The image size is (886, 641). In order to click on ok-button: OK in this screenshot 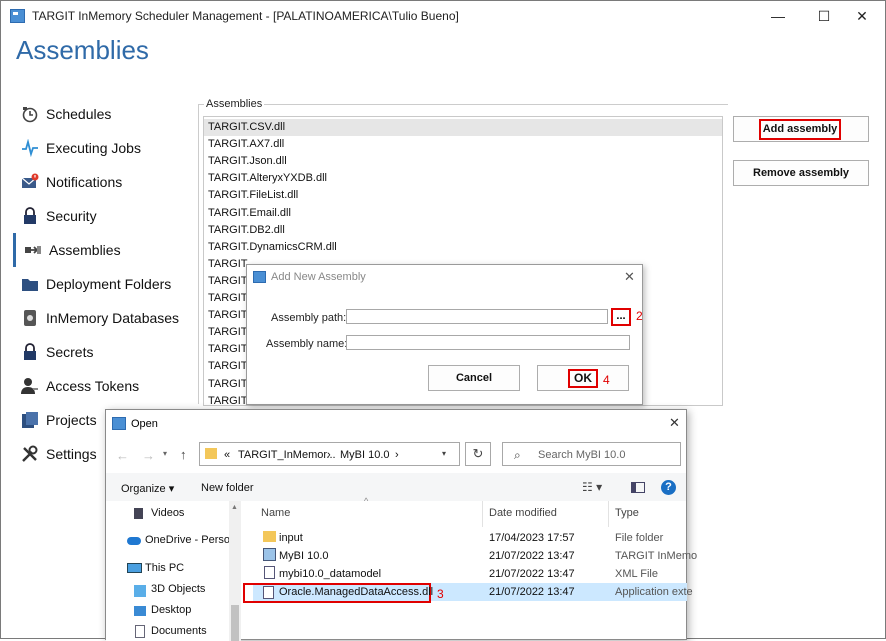, I will do `click(583, 378)`.